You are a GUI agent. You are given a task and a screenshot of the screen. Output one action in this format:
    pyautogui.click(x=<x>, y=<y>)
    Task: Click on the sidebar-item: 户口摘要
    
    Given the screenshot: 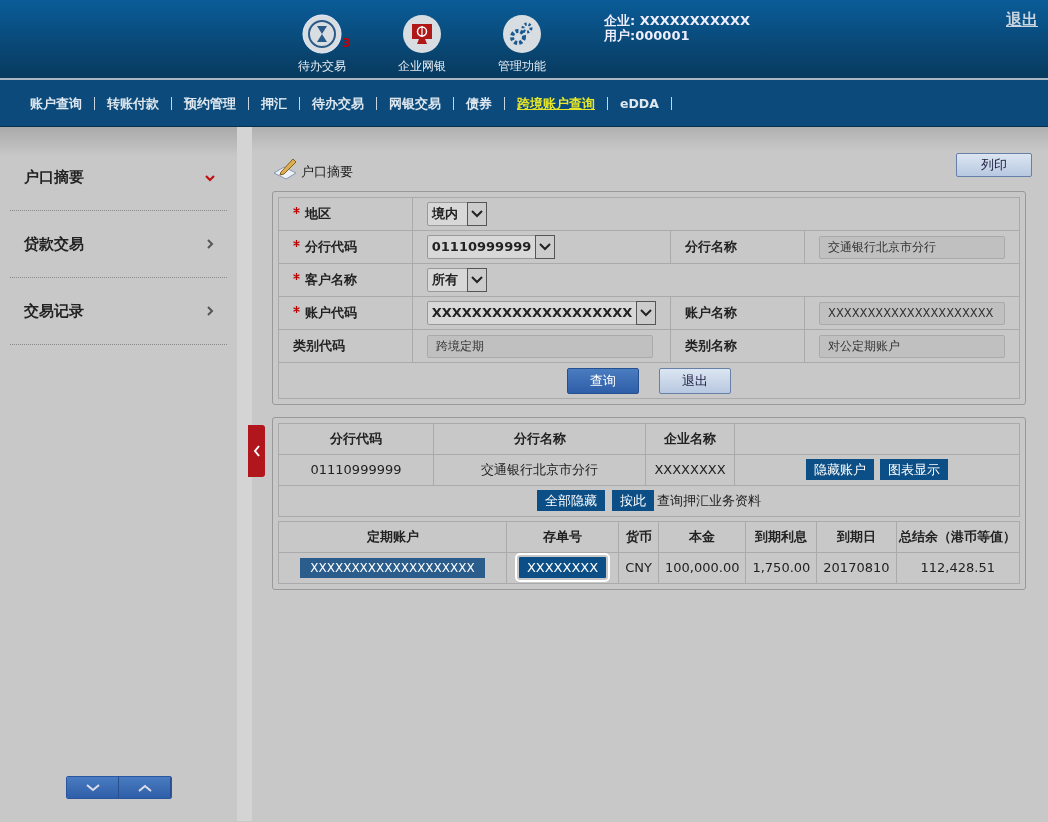 What is the action you would take?
    pyautogui.click(x=118, y=178)
    